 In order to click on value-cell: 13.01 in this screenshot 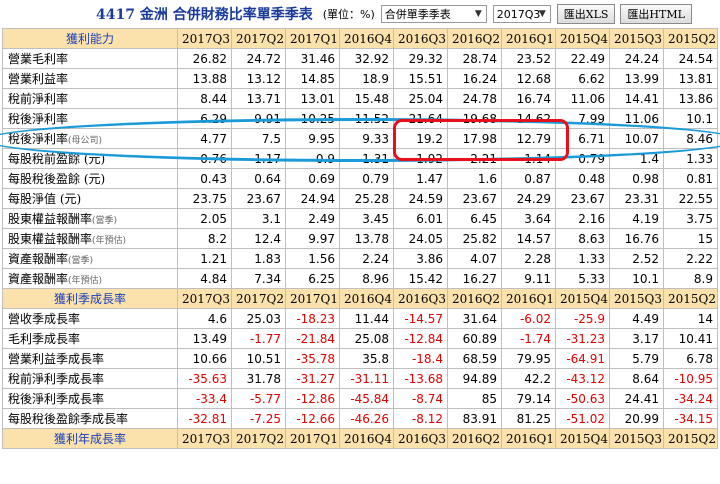, I will do `click(312, 98)`.